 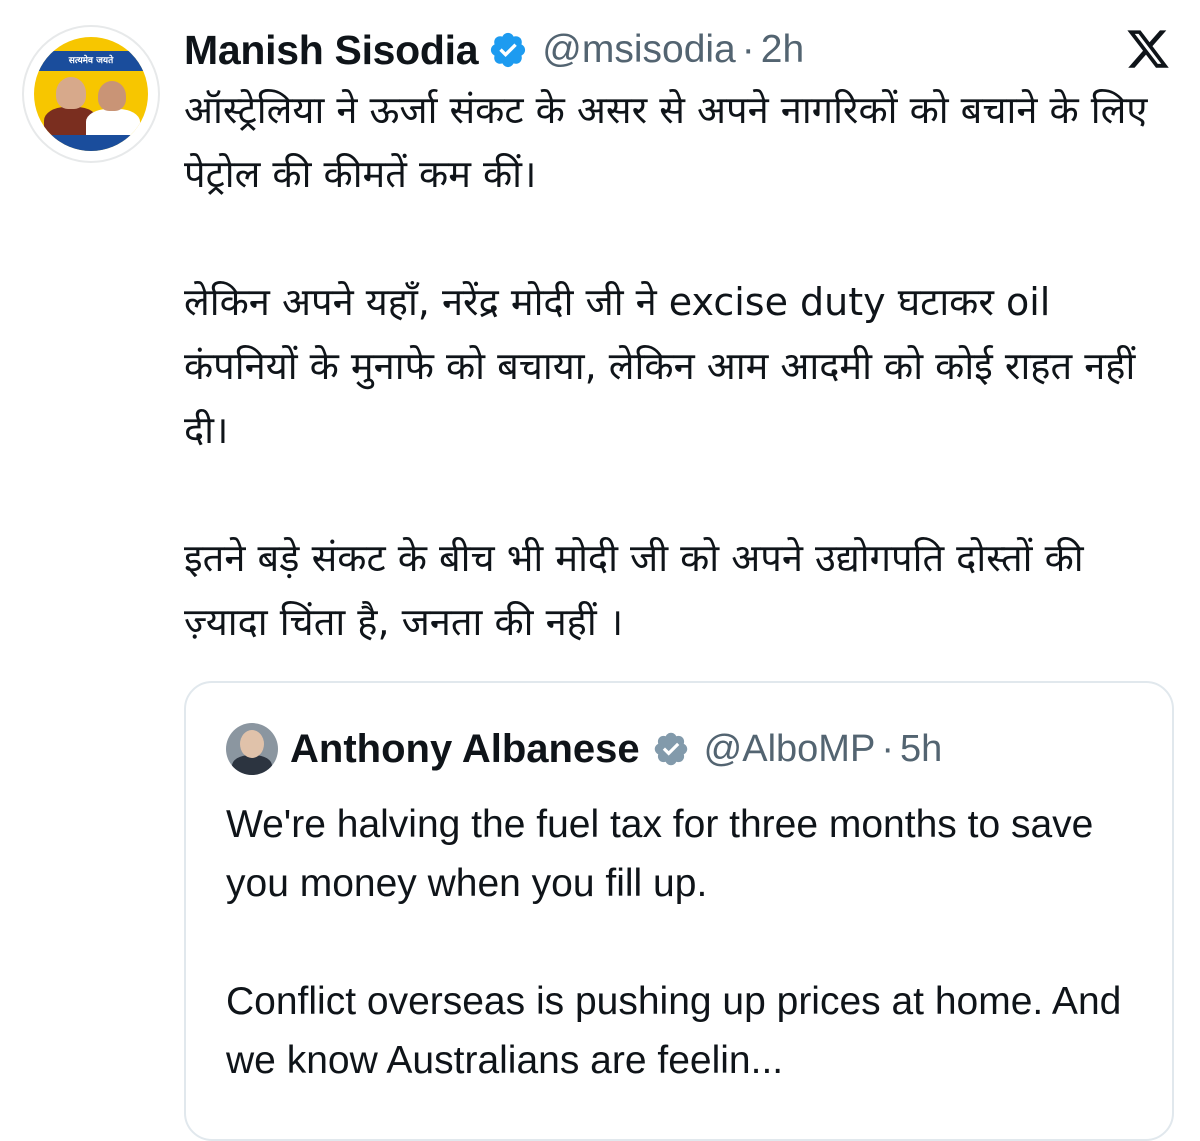 I want to click on tweet-timestamp: 2h, so click(x=782, y=50).